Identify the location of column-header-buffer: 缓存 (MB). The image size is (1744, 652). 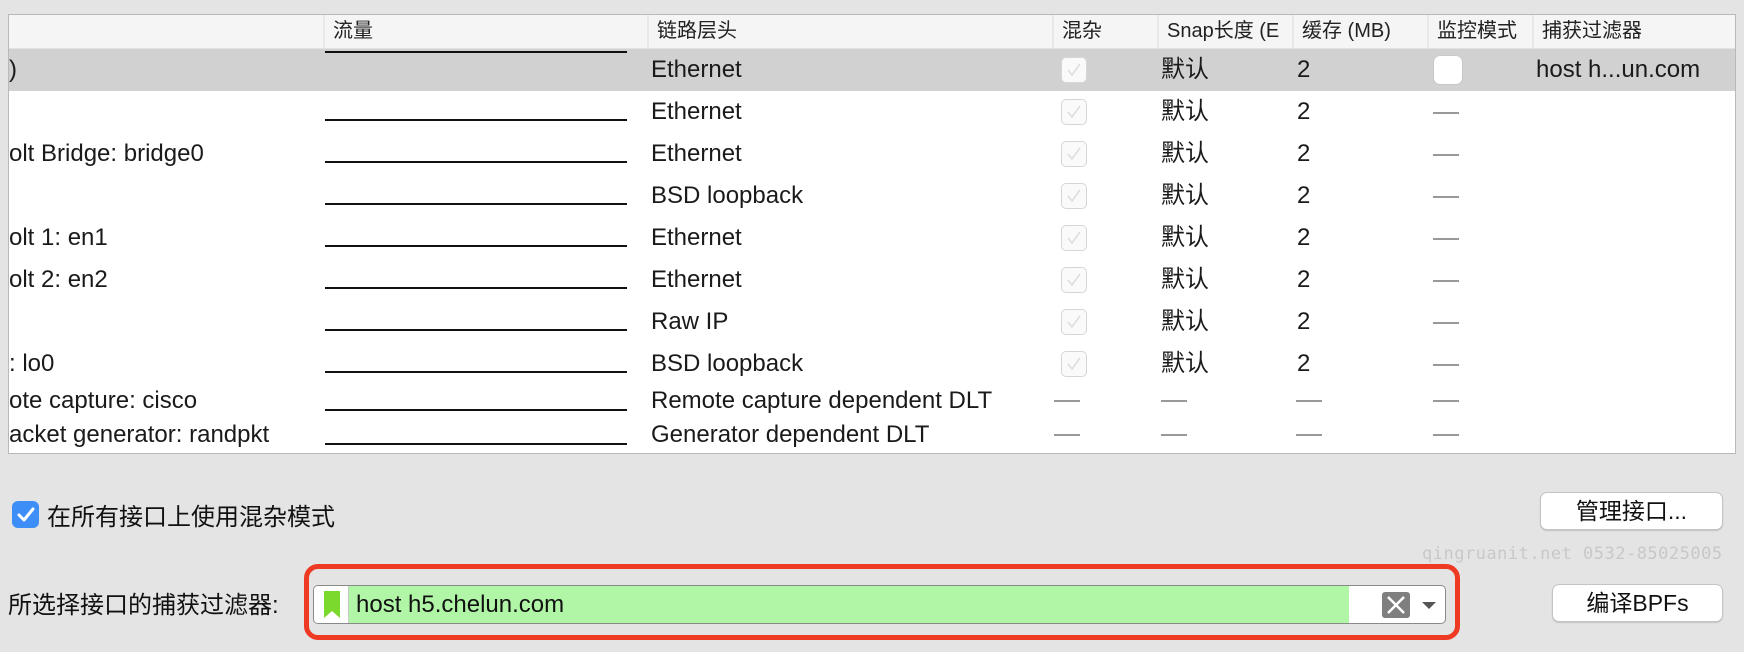
(1359, 31).